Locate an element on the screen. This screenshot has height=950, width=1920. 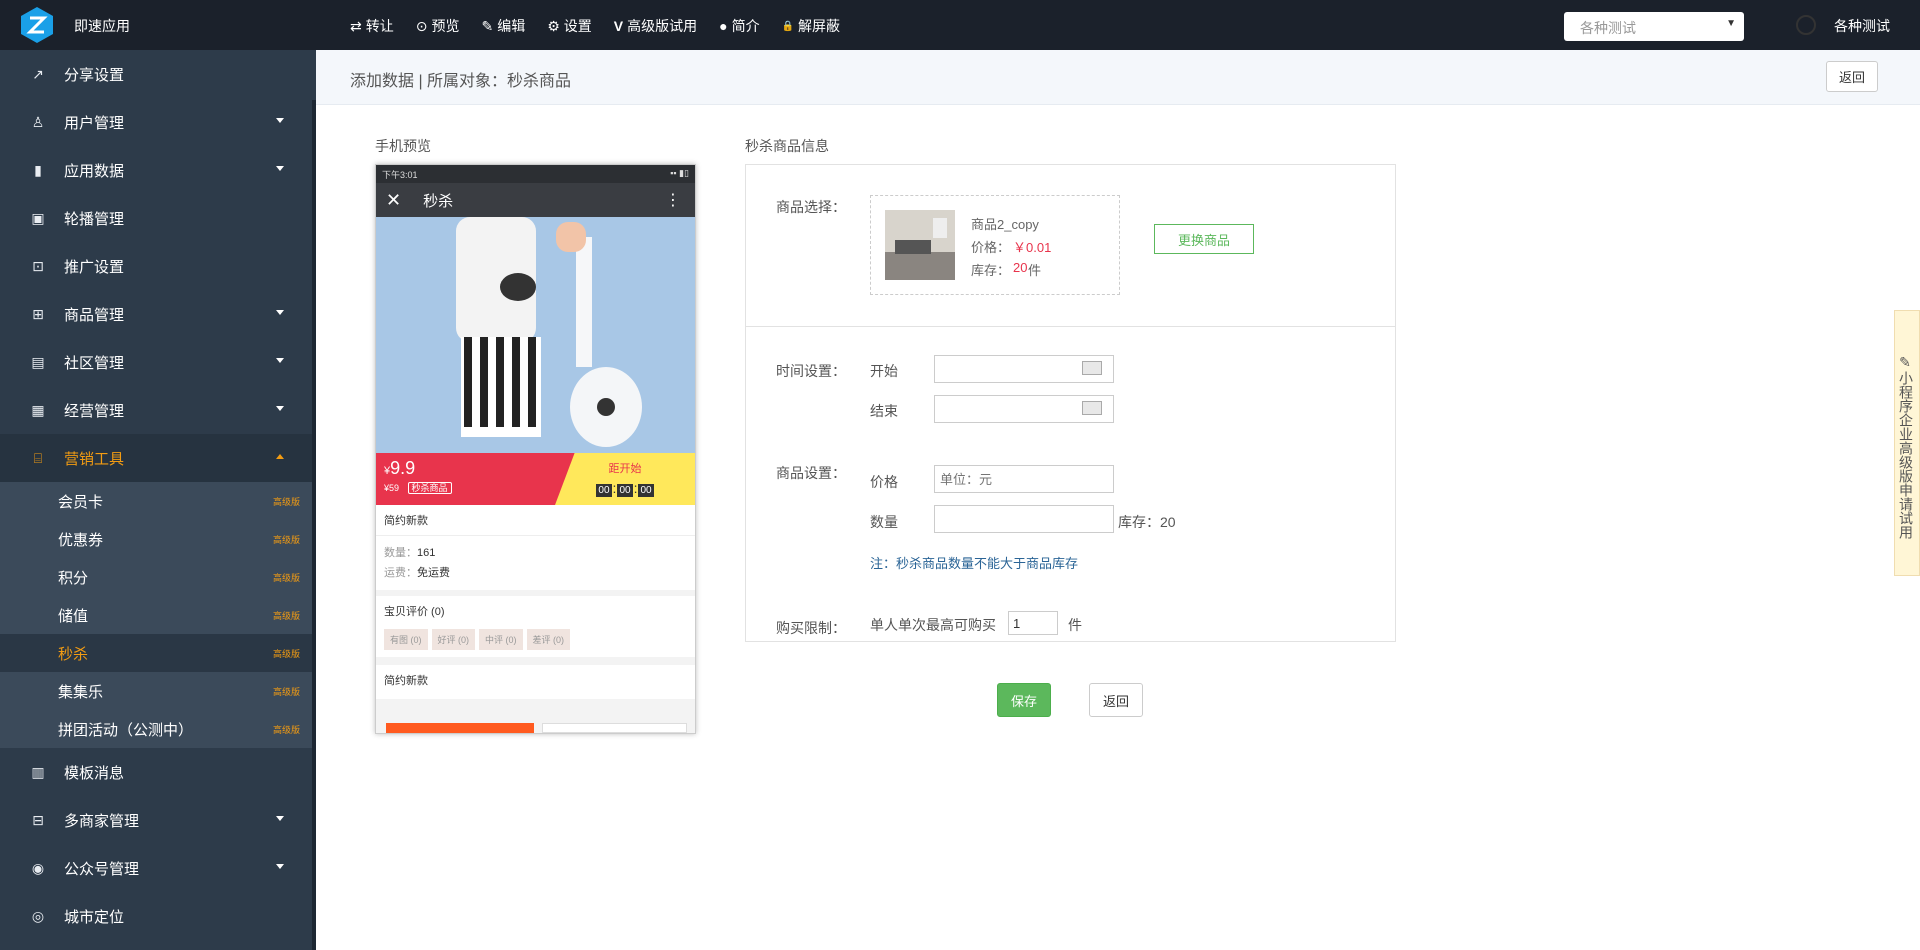
top-nav: ⇄ 转让 ⊙ 预览 ✎ 编辑 ⚙ 设置 V 高级版试用 ● 简介 🔒 解屏蔽 is located at coordinates (595, 26).